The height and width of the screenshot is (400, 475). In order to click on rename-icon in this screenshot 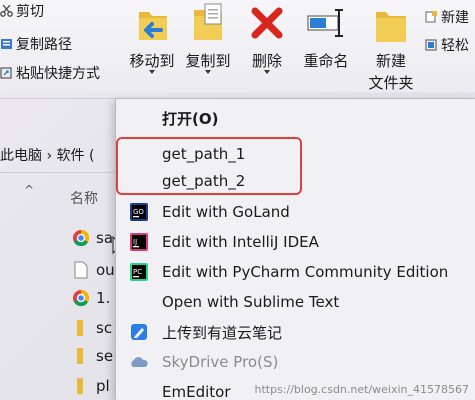, I will do `click(326, 25)`.